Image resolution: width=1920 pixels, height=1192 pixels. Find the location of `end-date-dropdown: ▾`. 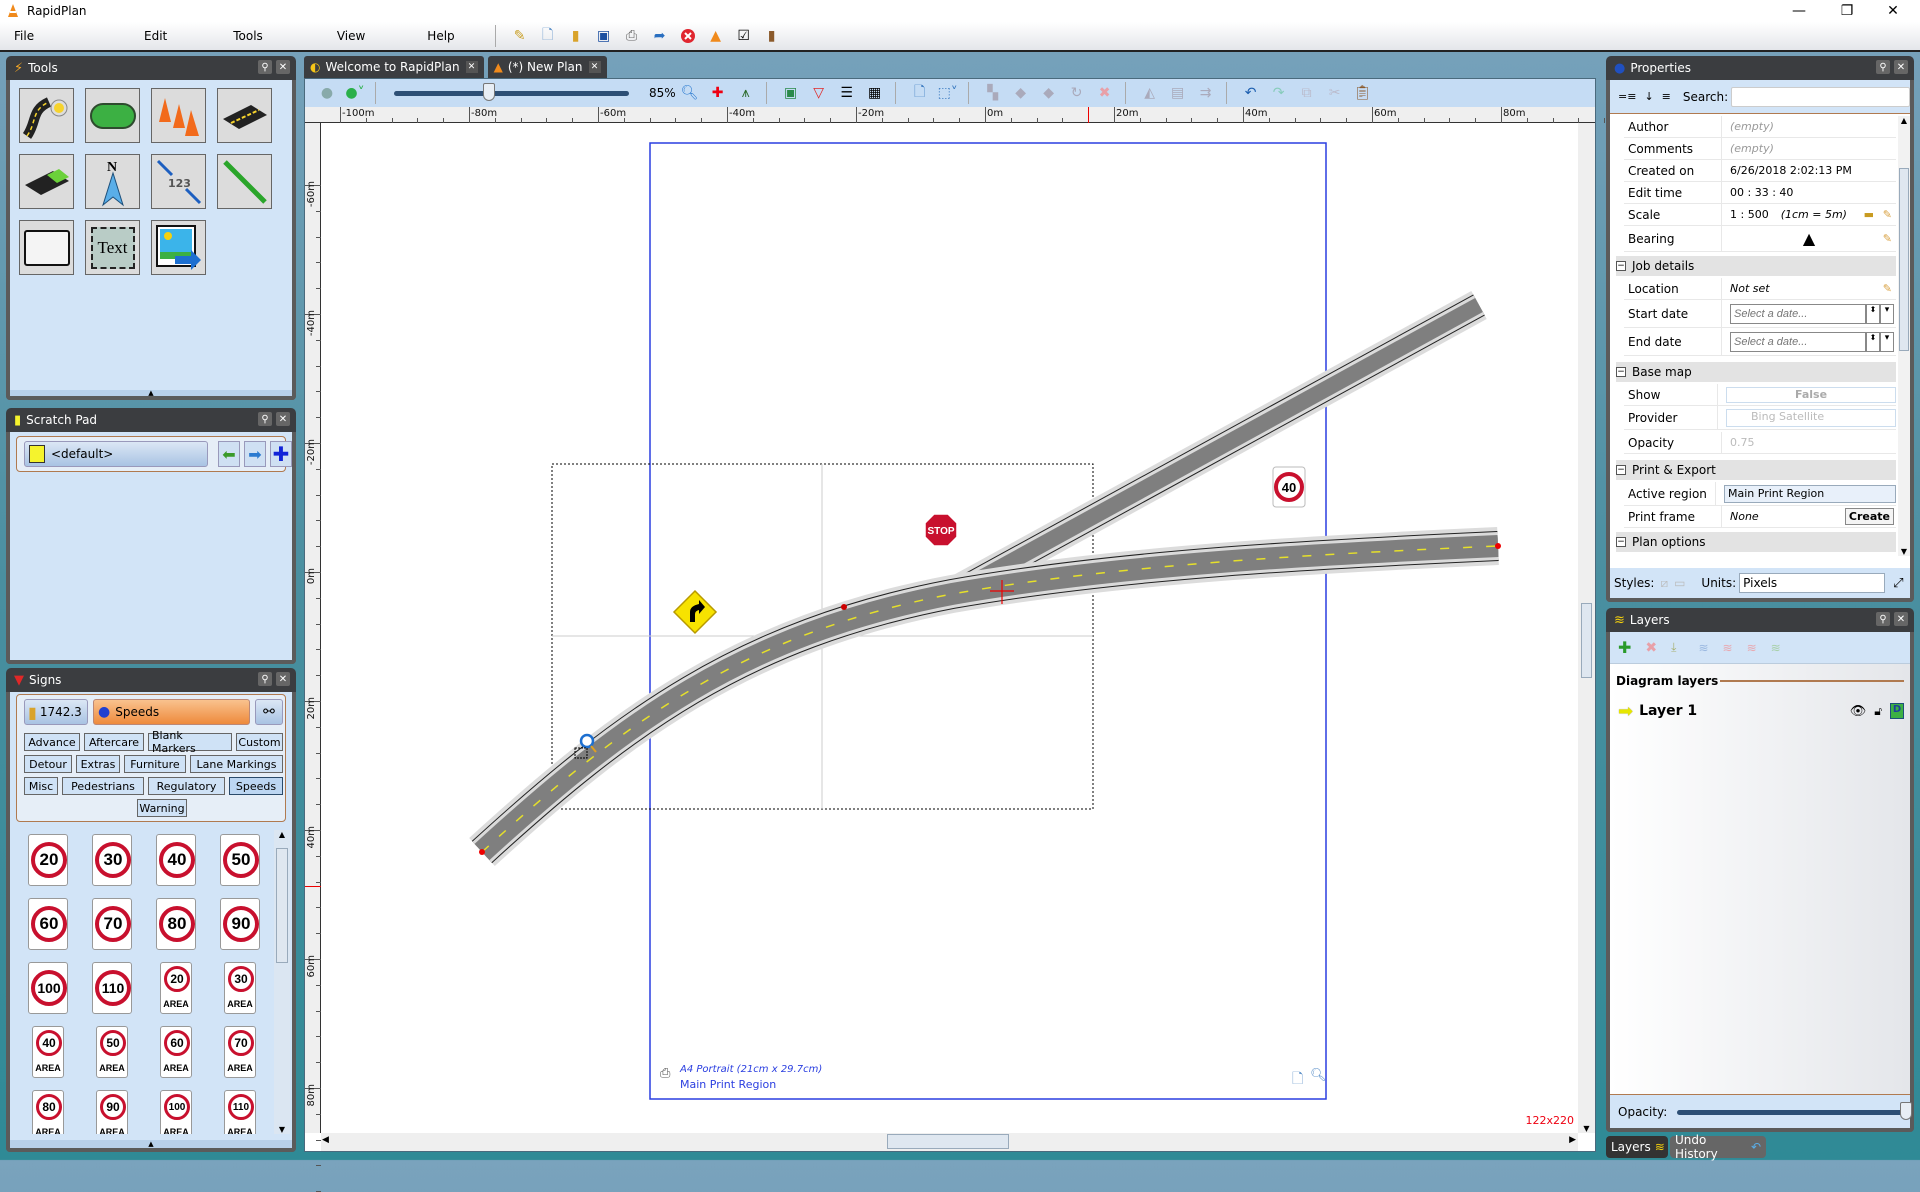

end-date-dropdown: ▾ is located at coordinates (1887, 341).